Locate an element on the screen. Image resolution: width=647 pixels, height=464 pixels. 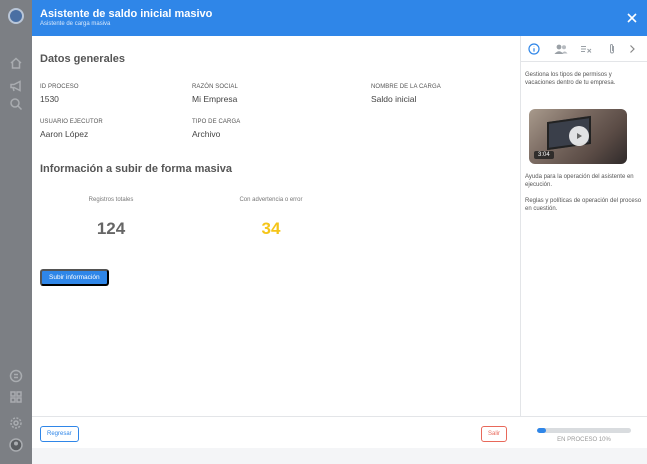
payroll-icon is located at coordinates (16, 376).